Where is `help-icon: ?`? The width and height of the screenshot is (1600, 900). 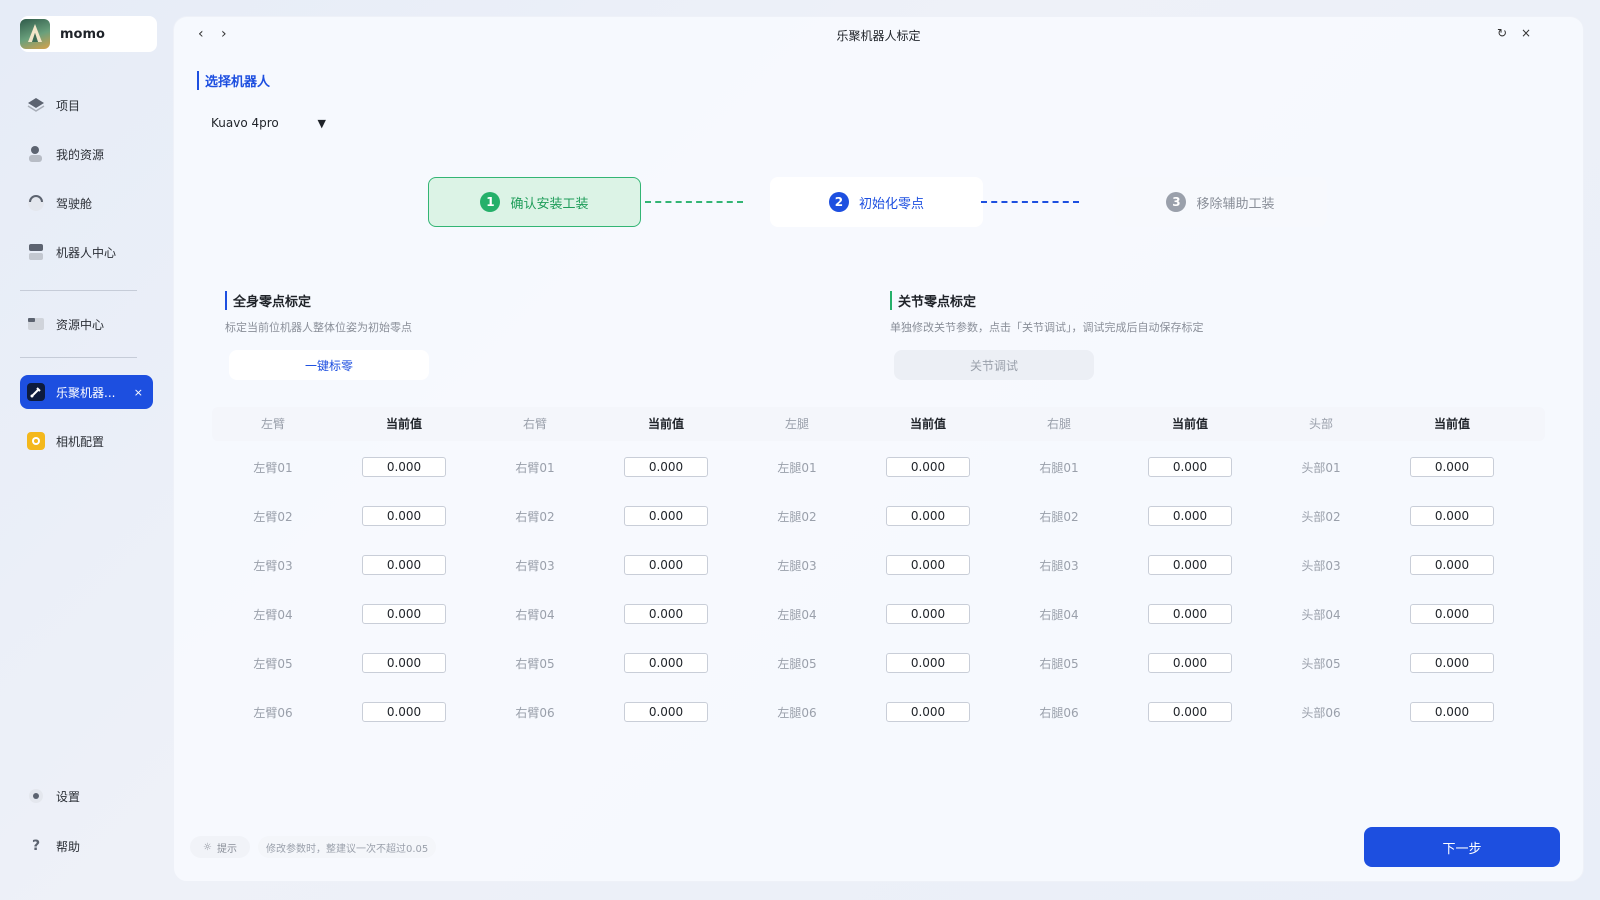
help-icon: ? is located at coordinates (36, 846).